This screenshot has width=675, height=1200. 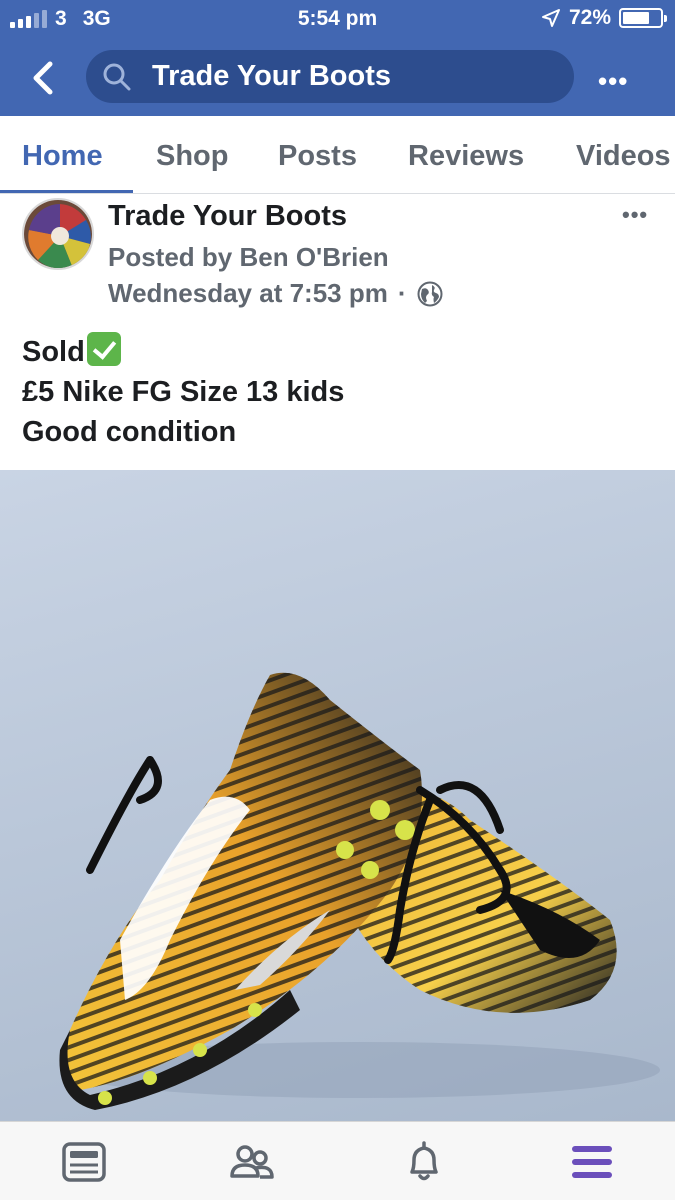 What do you see at coordinates (84, 1162) in the screenshot?
I see `news-feed-icon` at bounding box center [84, 1162].